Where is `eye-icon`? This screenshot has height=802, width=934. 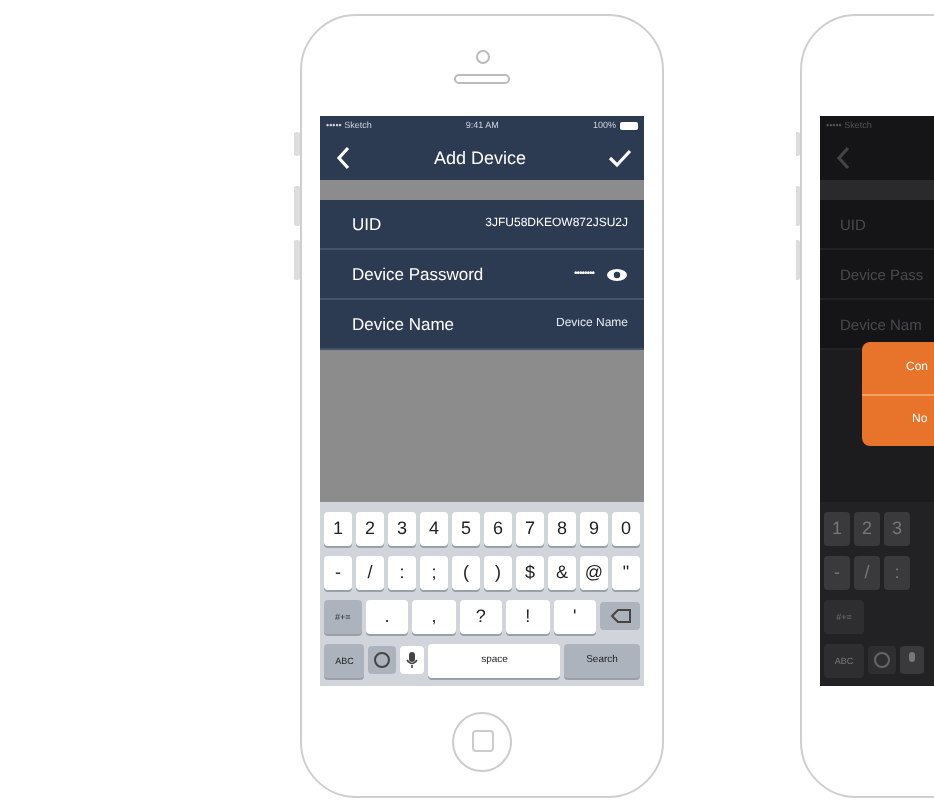 eye-icon is located at coordinates (617, 274).